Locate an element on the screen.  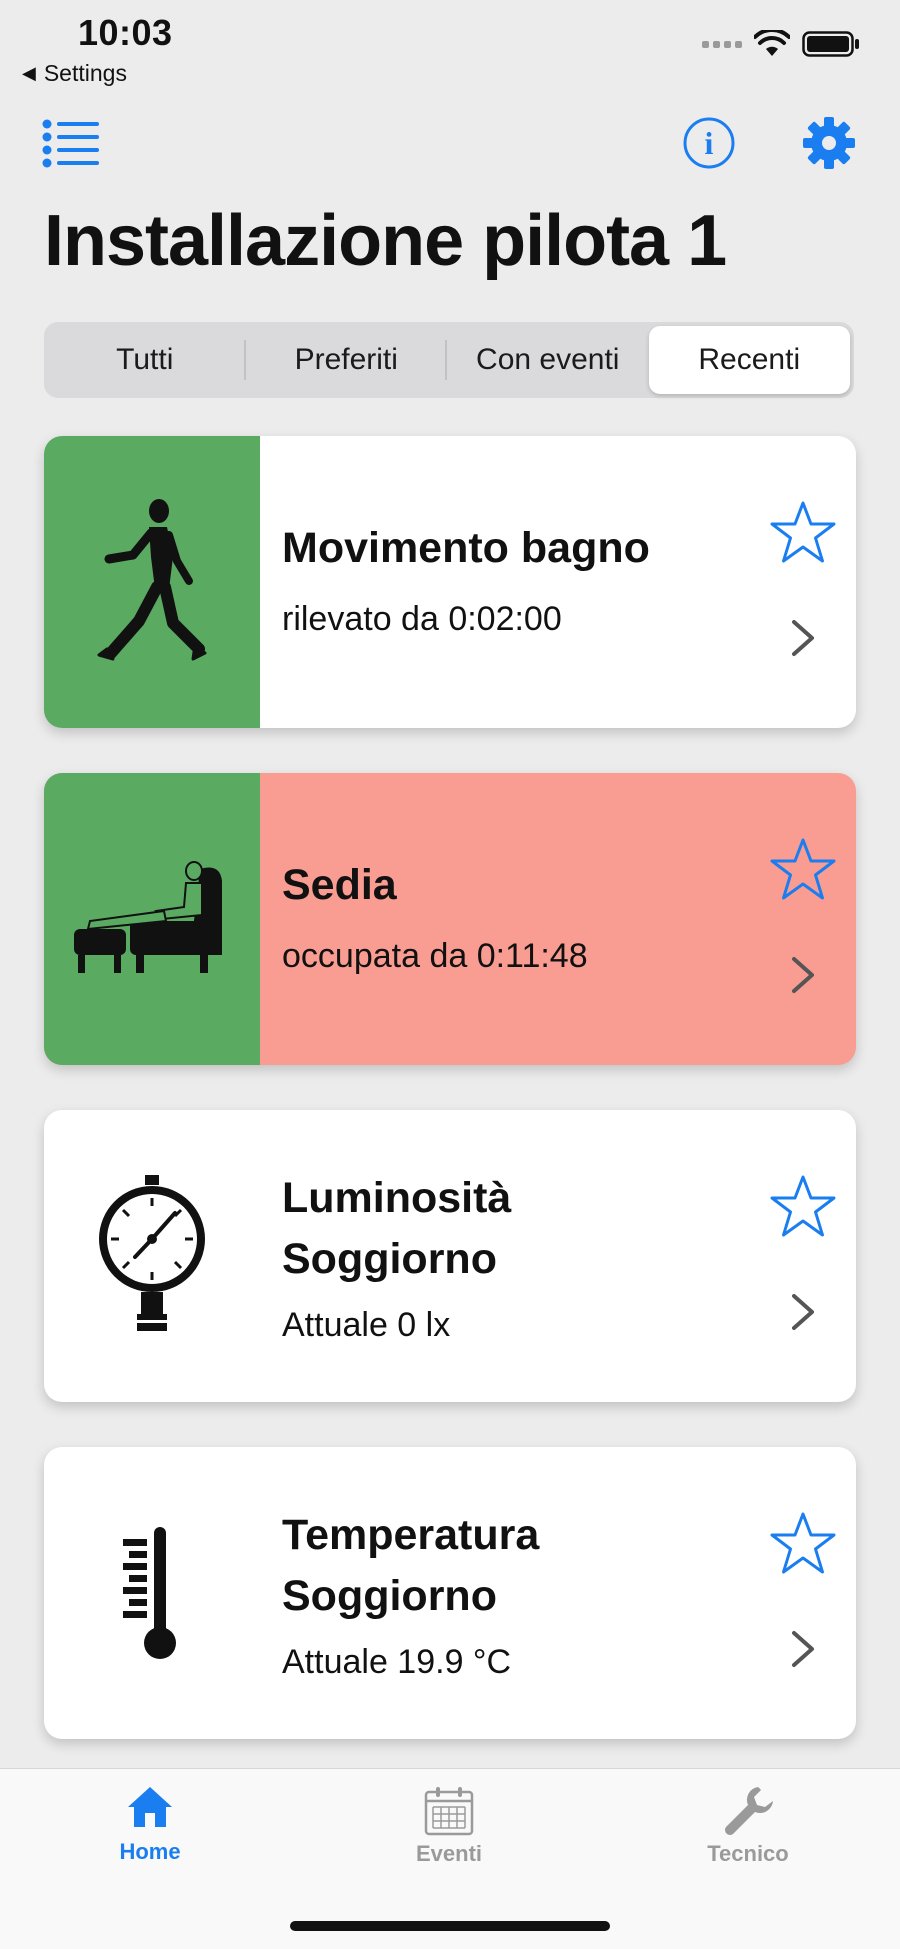
svg-text: i is located at coordinates (709, 143).